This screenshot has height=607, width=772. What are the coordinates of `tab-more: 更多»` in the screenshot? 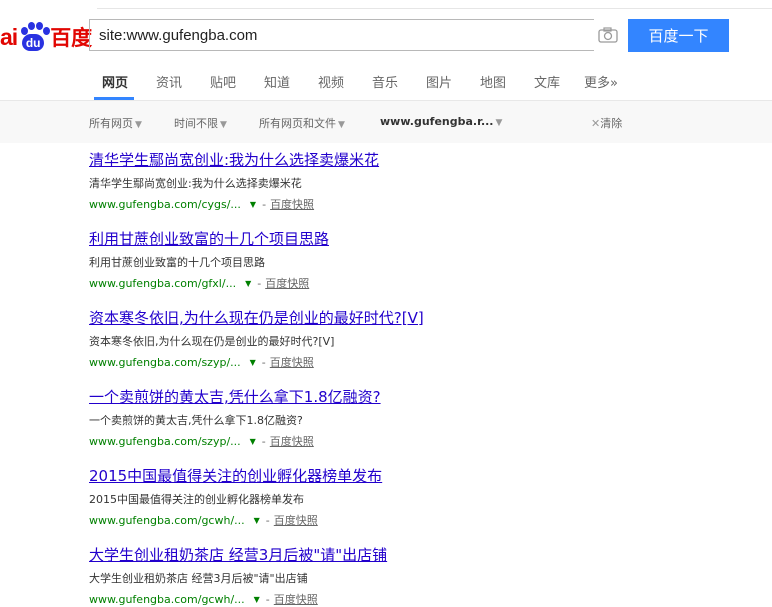 It's located at (601, 81).